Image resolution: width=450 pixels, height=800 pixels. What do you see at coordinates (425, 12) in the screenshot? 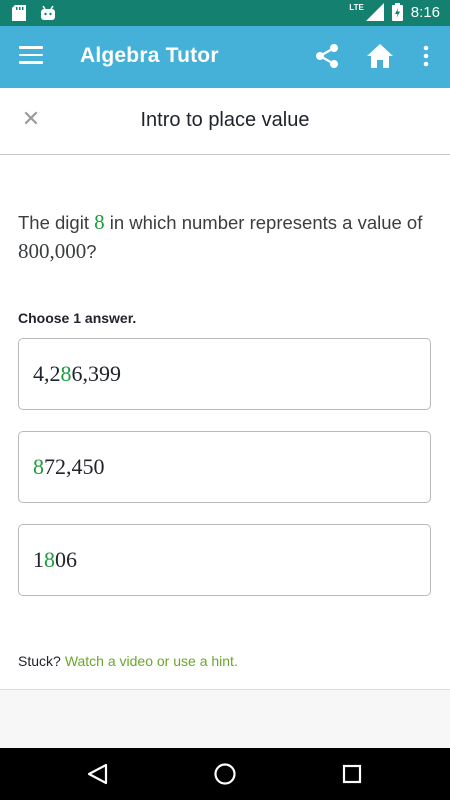
I see `clock: 8:16` at bounding box center [425, 12].